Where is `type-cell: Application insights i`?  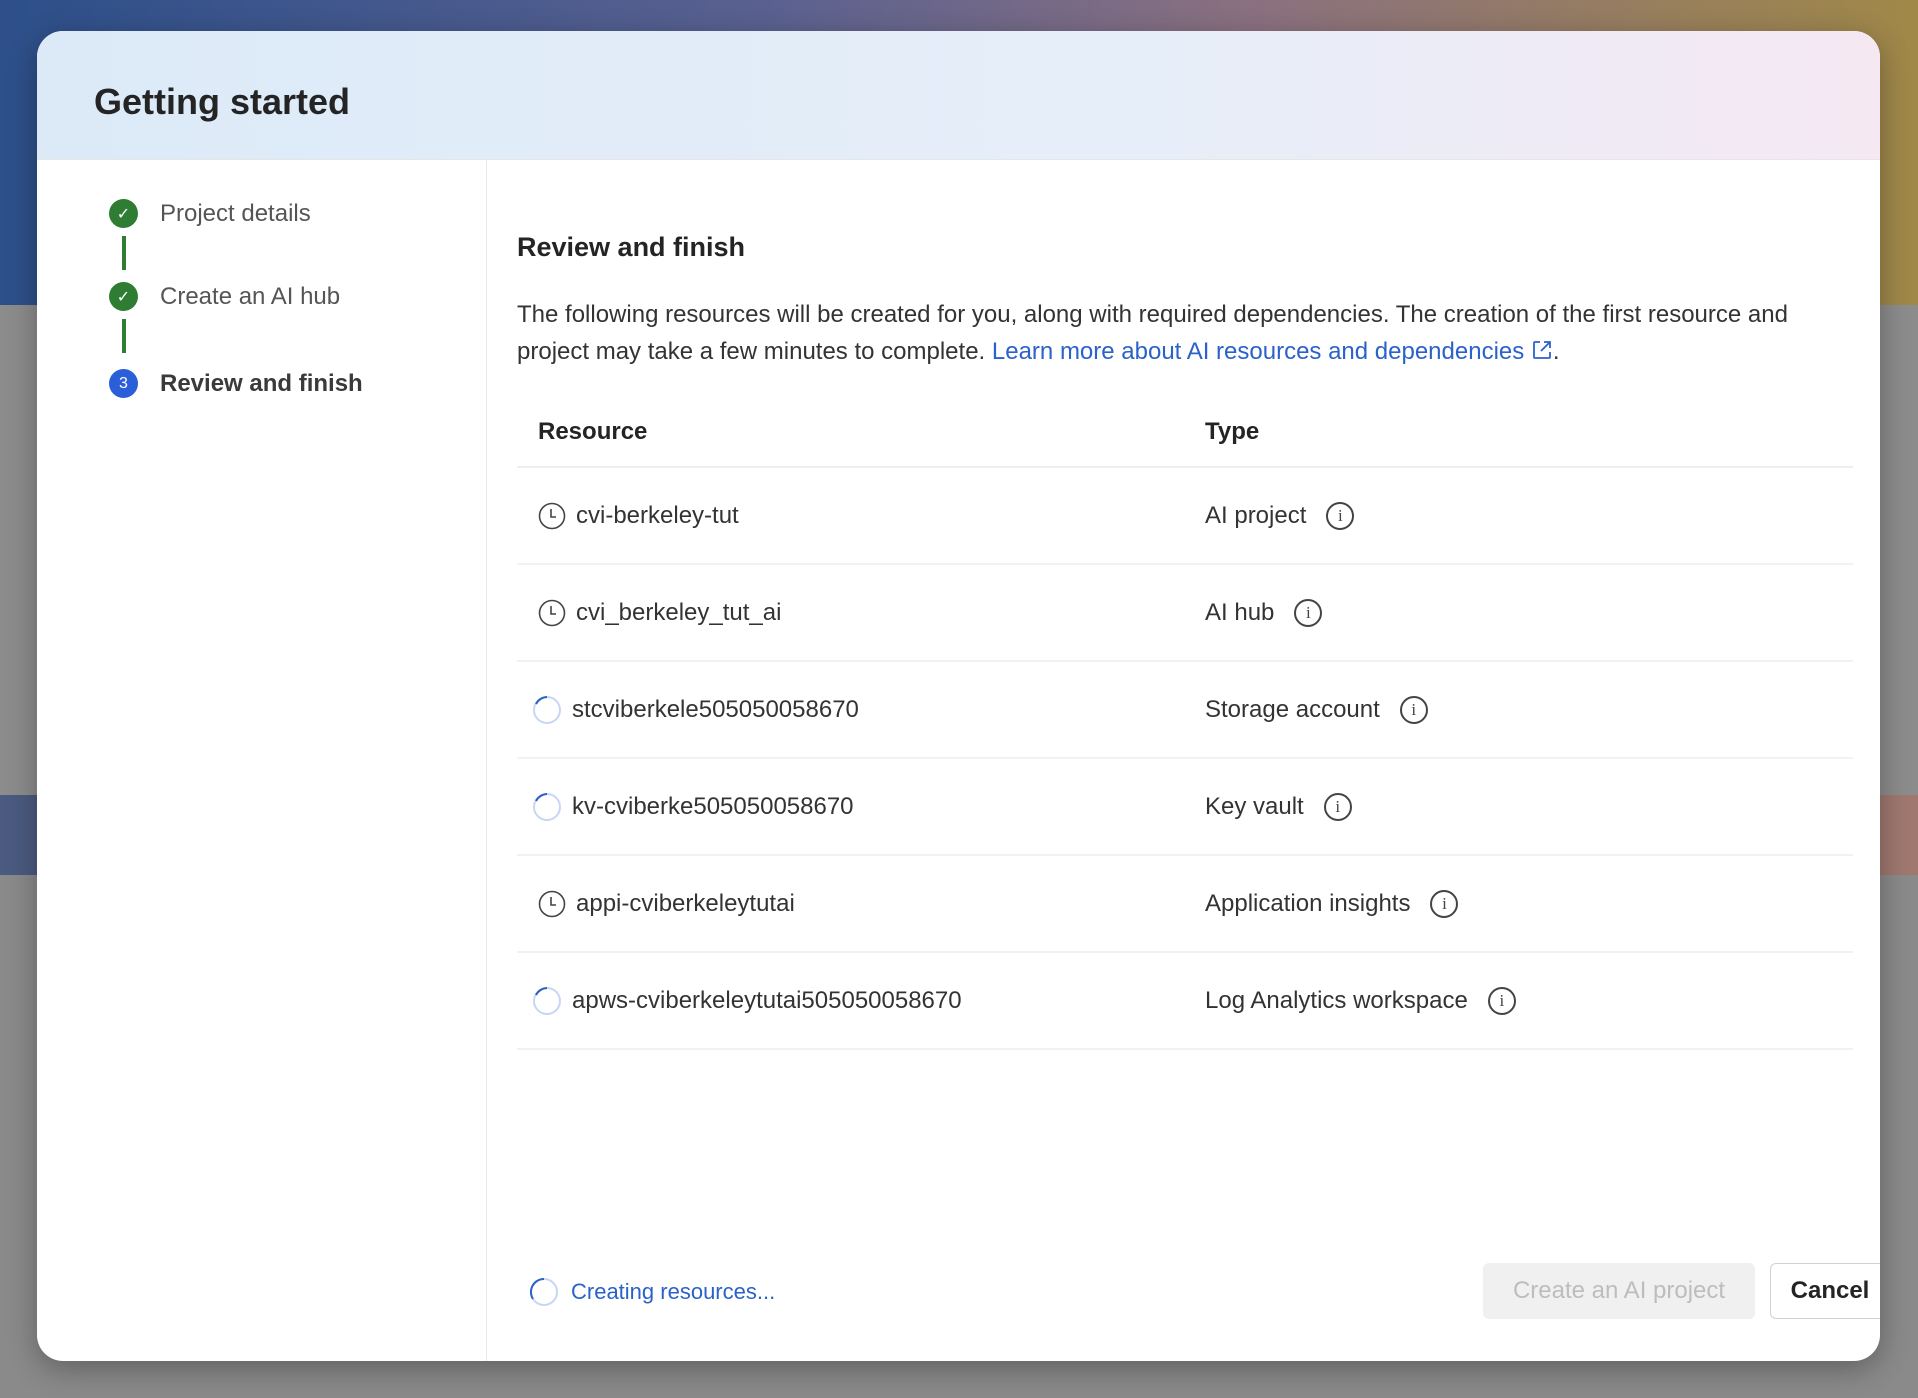
type-cell: Application insights i is located at coordinates (1332, 903).